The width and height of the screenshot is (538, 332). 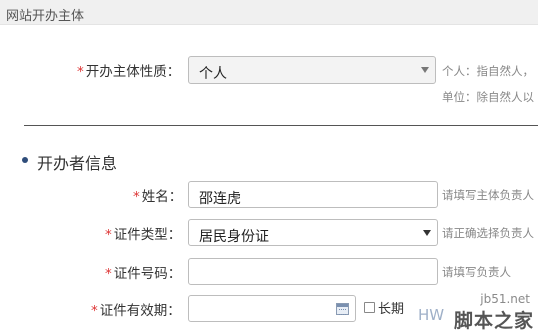 I want to click on id-validity-label-text: 证件有效期：, so click(x=140, y=311).